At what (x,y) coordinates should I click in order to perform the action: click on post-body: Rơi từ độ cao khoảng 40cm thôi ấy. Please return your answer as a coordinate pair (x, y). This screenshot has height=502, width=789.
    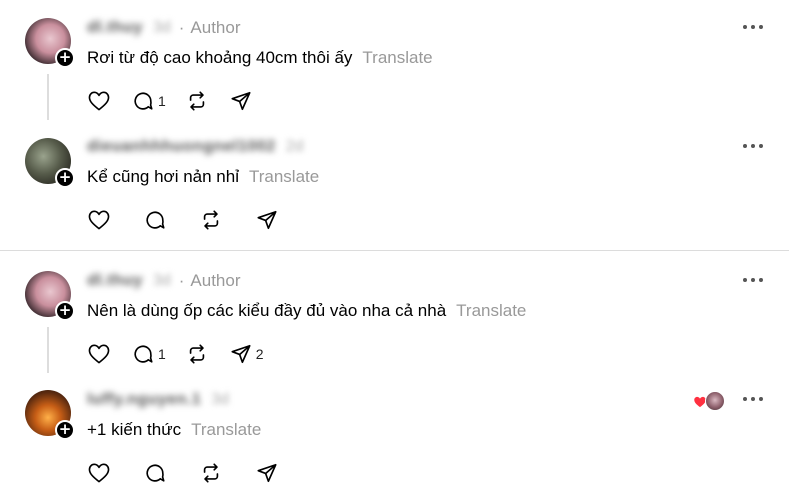
    Looking at the image, I should click on (220, 57).